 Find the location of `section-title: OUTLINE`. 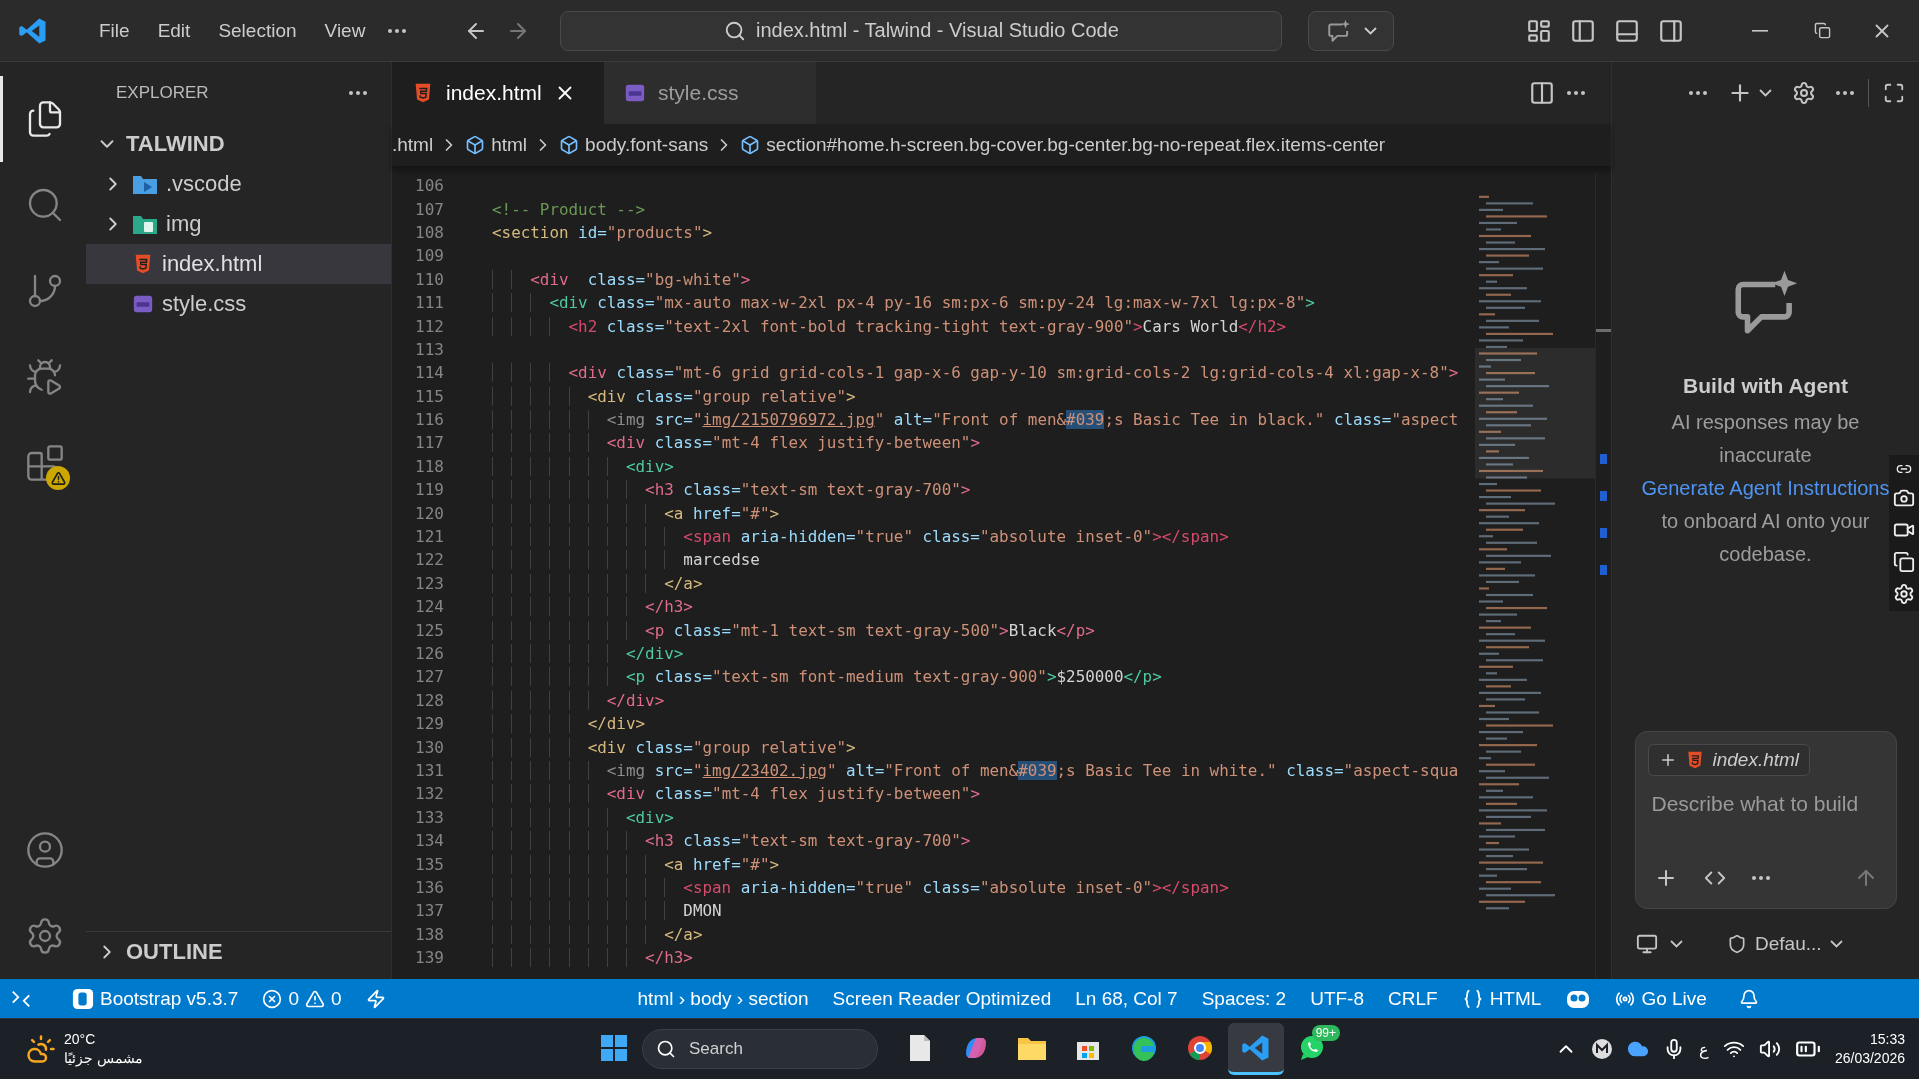

section-title: OUTLINE is located at coordinates (174, 951).